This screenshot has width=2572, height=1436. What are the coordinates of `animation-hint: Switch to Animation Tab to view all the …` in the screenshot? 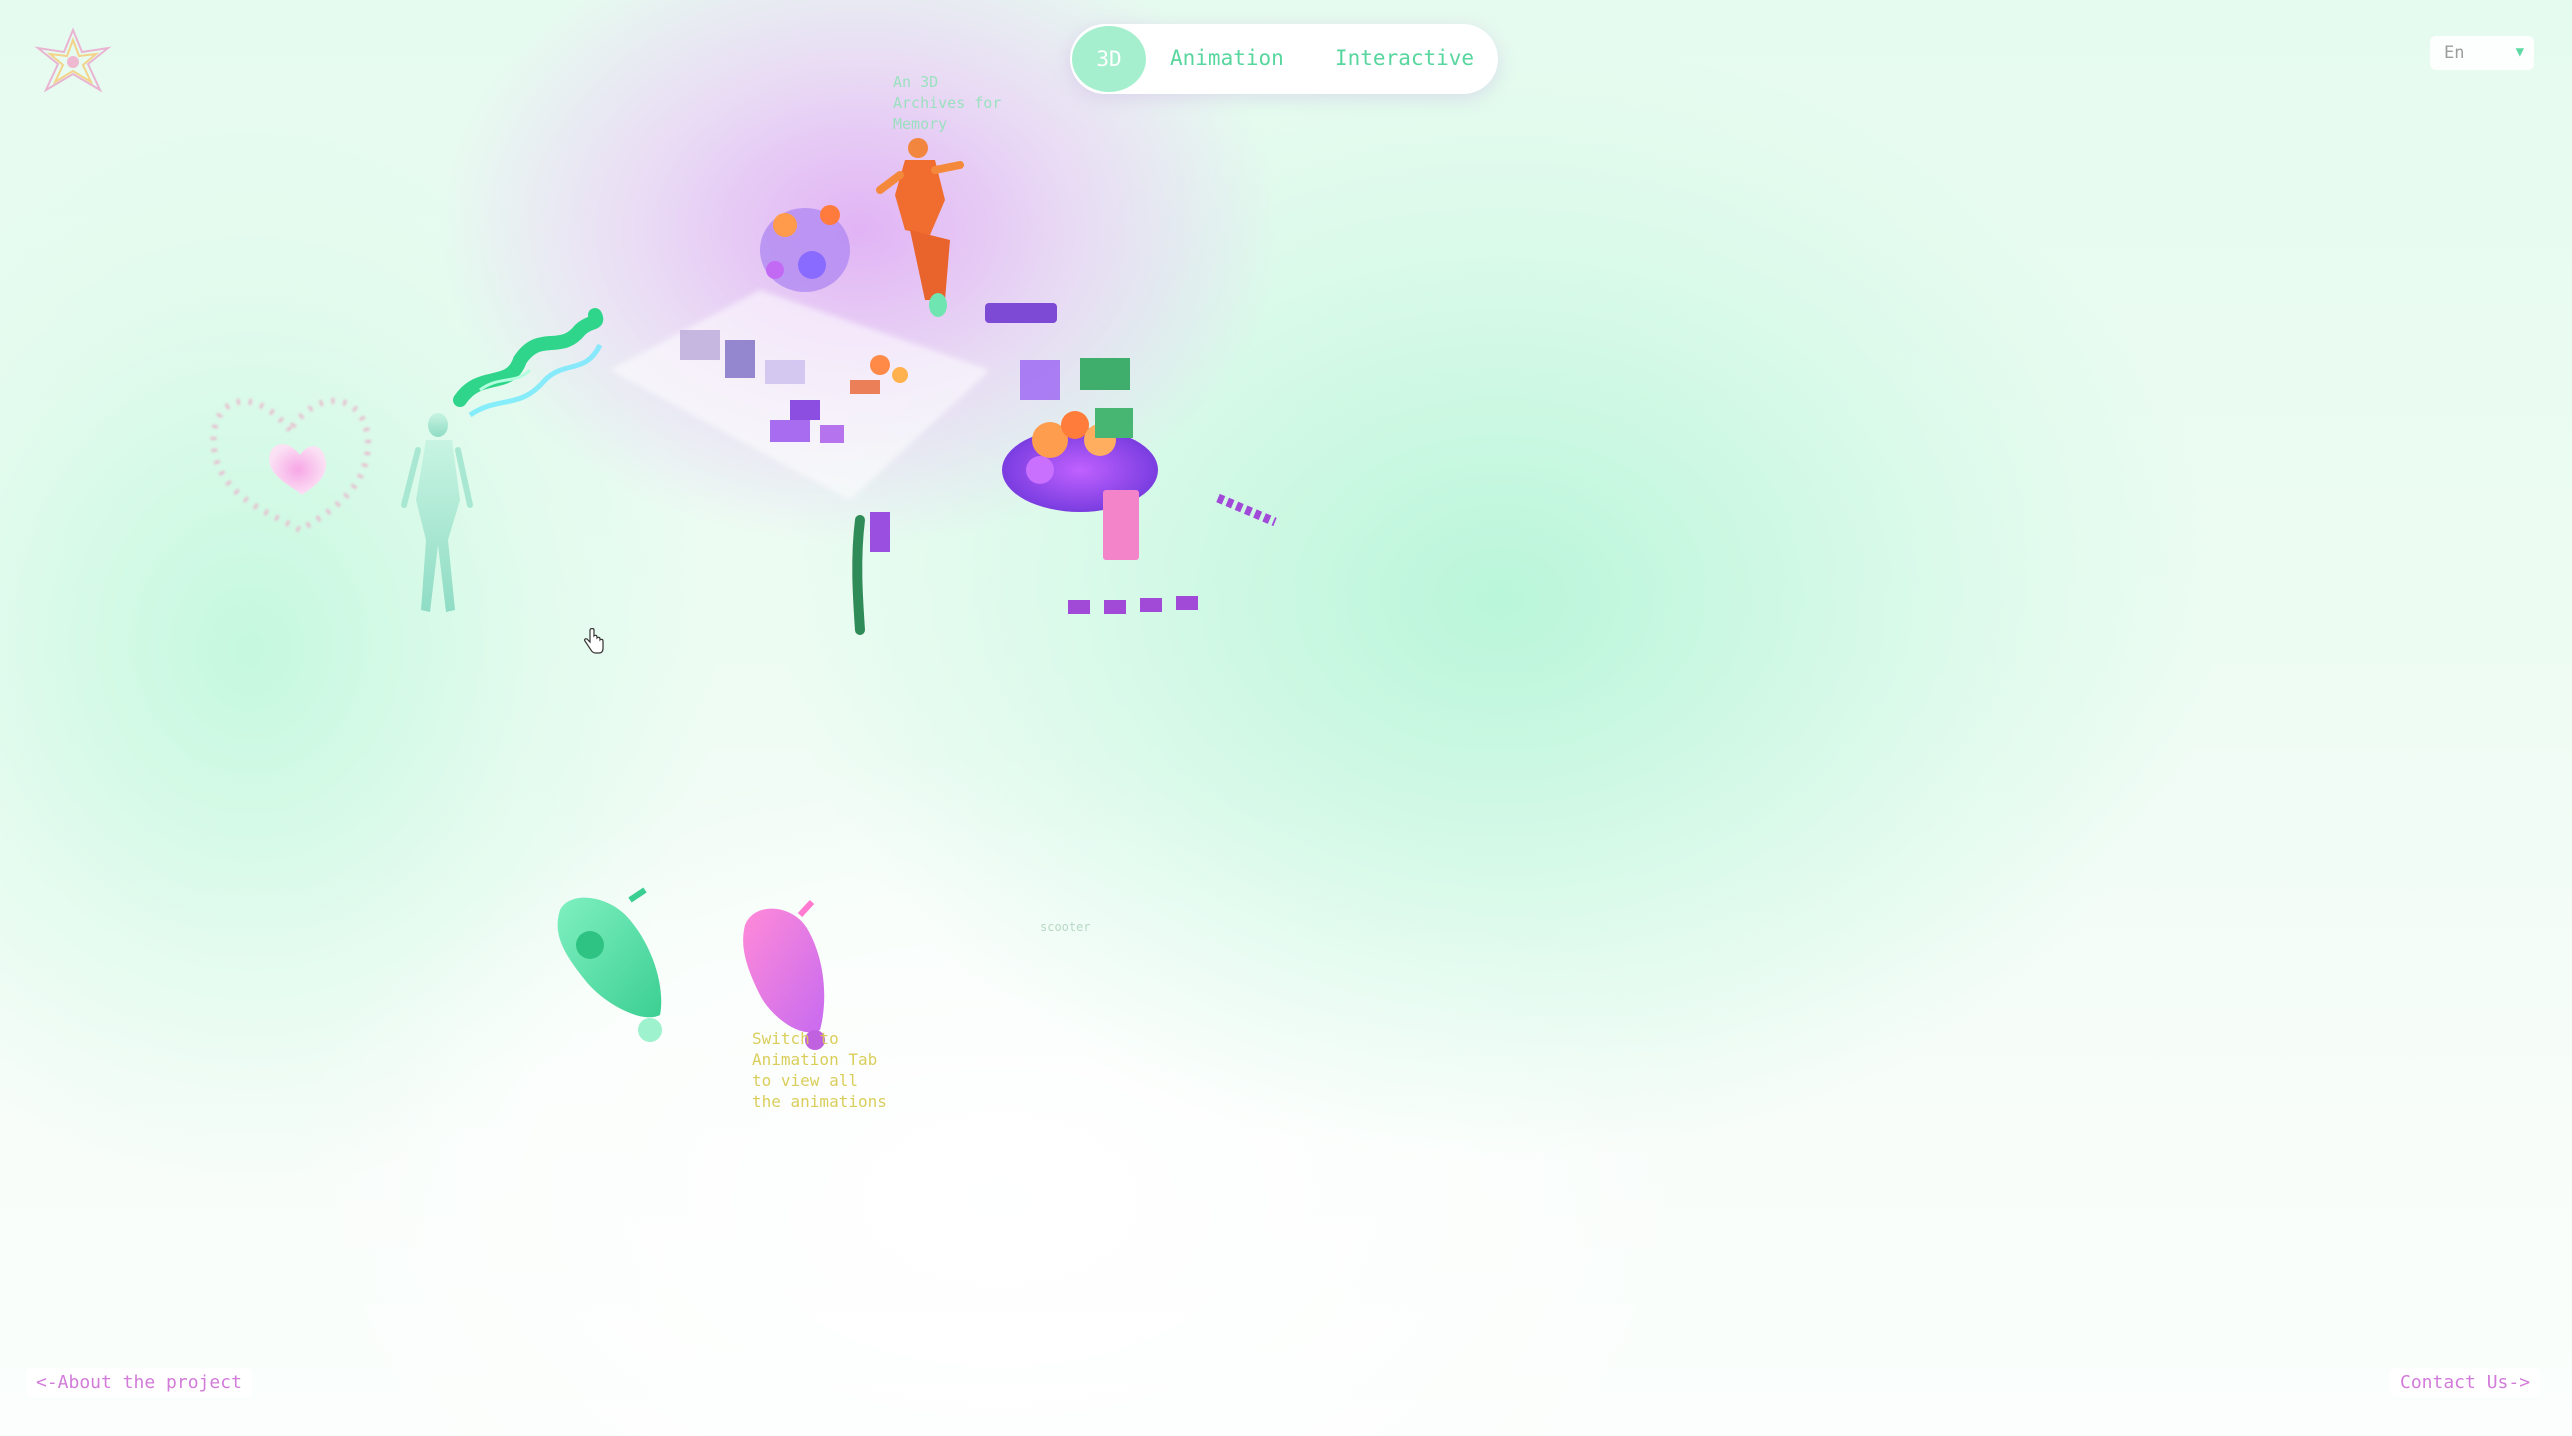 It's located at (819, 1070).